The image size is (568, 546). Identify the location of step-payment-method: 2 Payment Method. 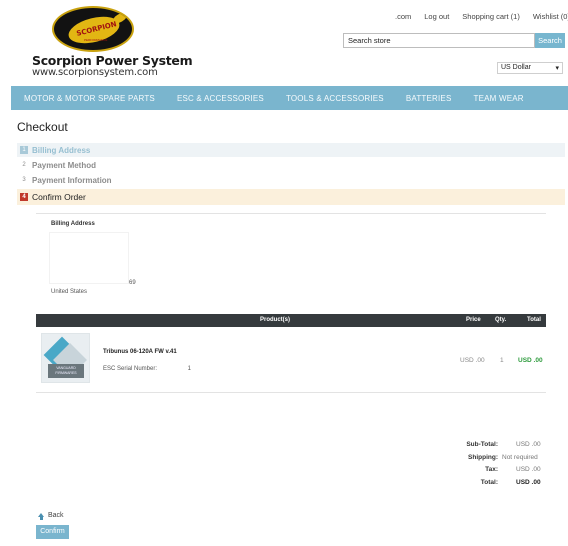
(291, 165).